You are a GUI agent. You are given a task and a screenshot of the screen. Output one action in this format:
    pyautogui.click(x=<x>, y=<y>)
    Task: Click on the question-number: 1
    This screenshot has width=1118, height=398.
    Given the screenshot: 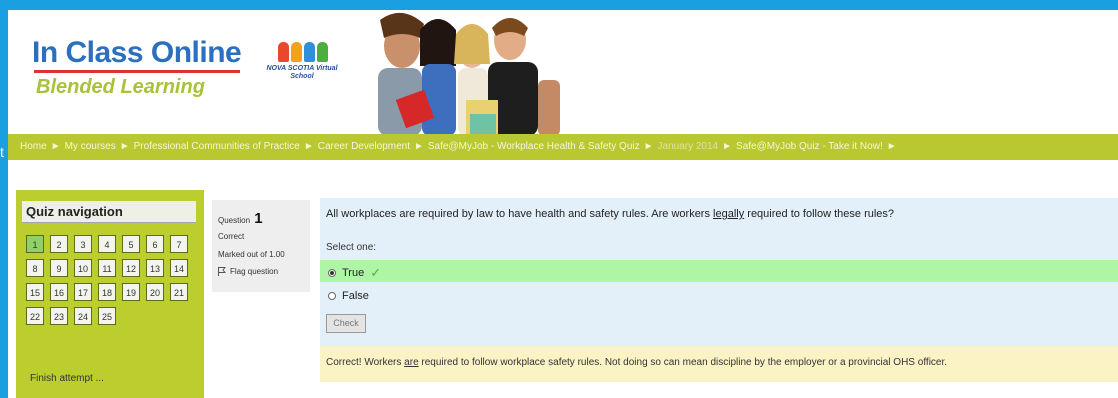 What is the action you would take?
    pyautogui.click(x=258, y=218)
    